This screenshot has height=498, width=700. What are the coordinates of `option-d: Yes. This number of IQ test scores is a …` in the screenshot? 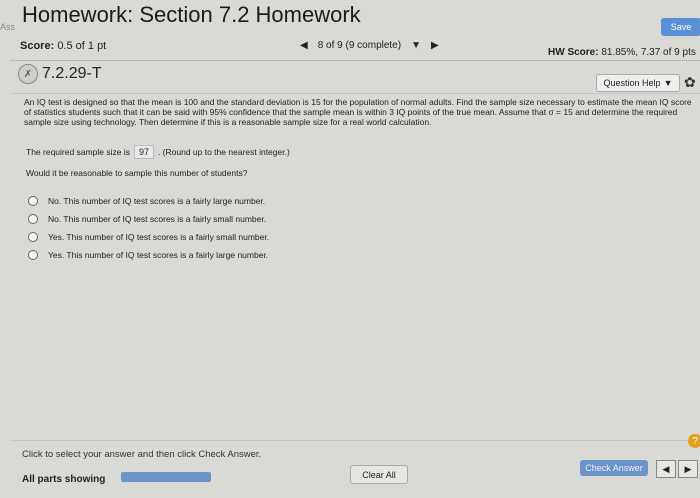 It's located at (148, 255).